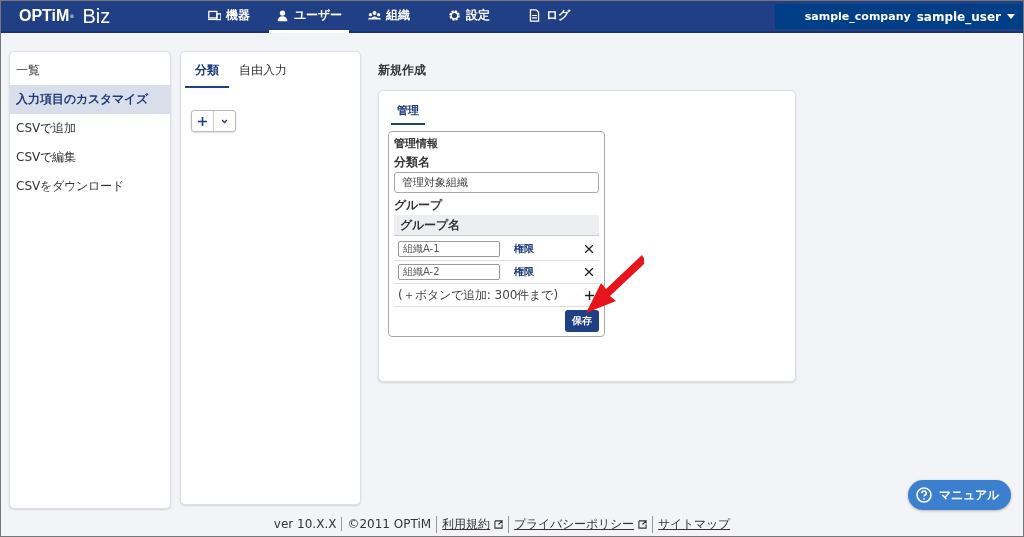 The width and height of the screenshot is (1024, 537). I want to click on footer-link: 利用規約, so click(466, 524).